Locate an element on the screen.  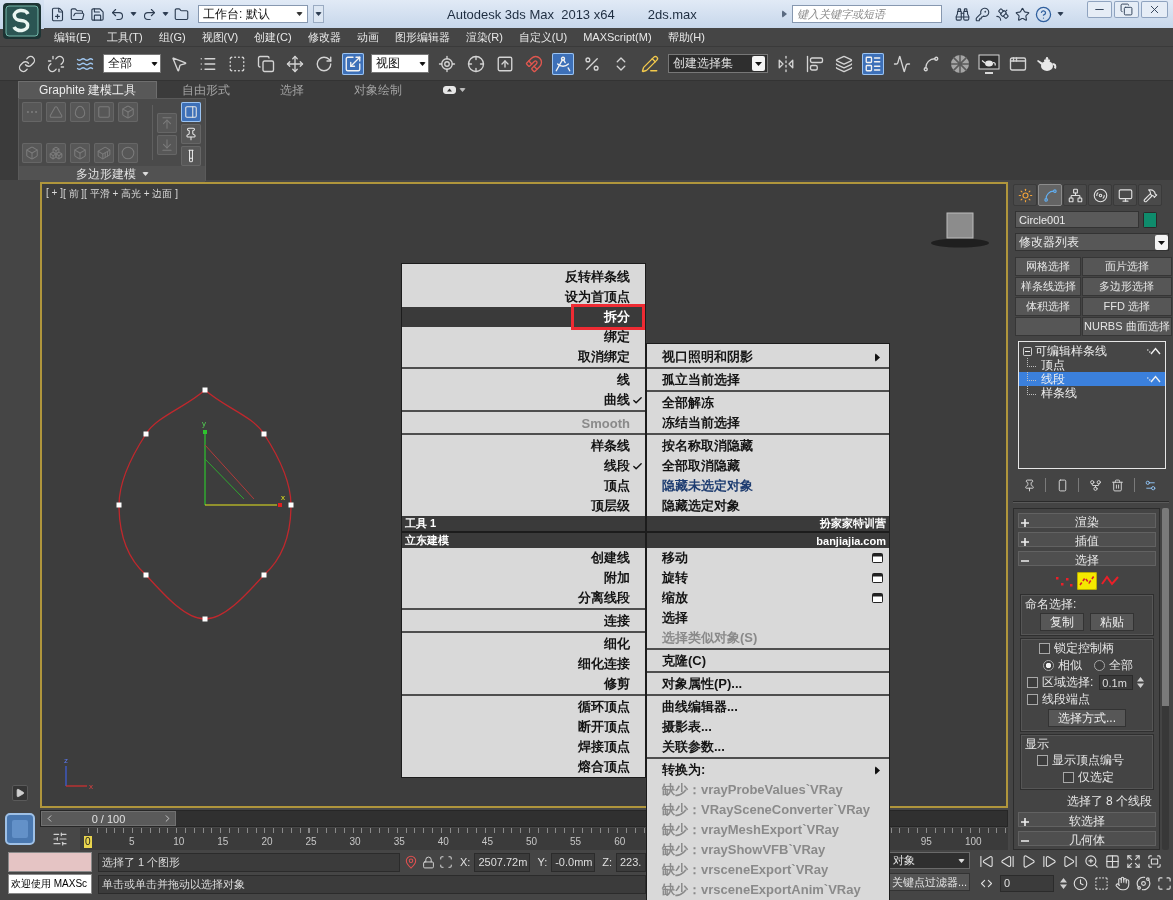
stack-item: 样条线 is located at coordinates (1092, 393).